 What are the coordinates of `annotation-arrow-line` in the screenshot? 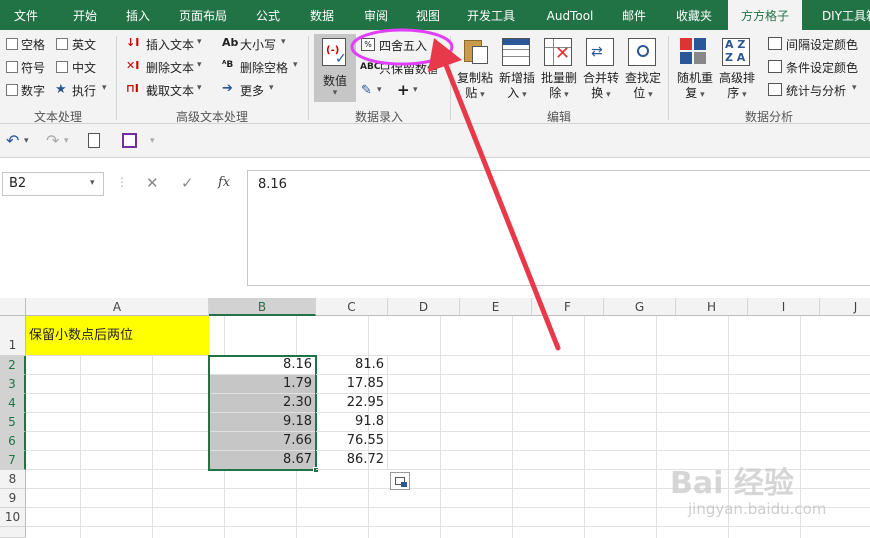 It's located at (501, 204).